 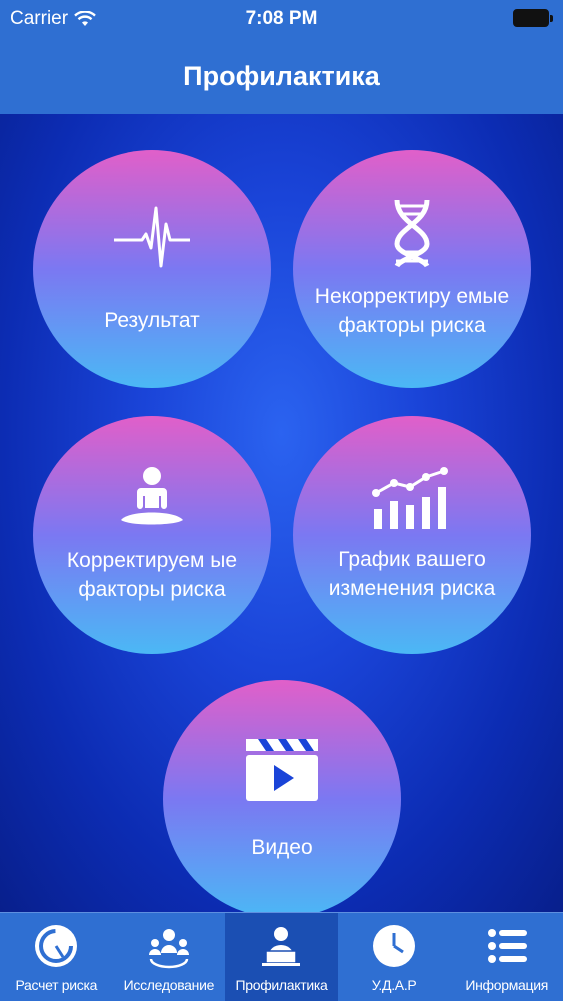 I want to click on heartbeat-icon, so click(x=152, y=236).